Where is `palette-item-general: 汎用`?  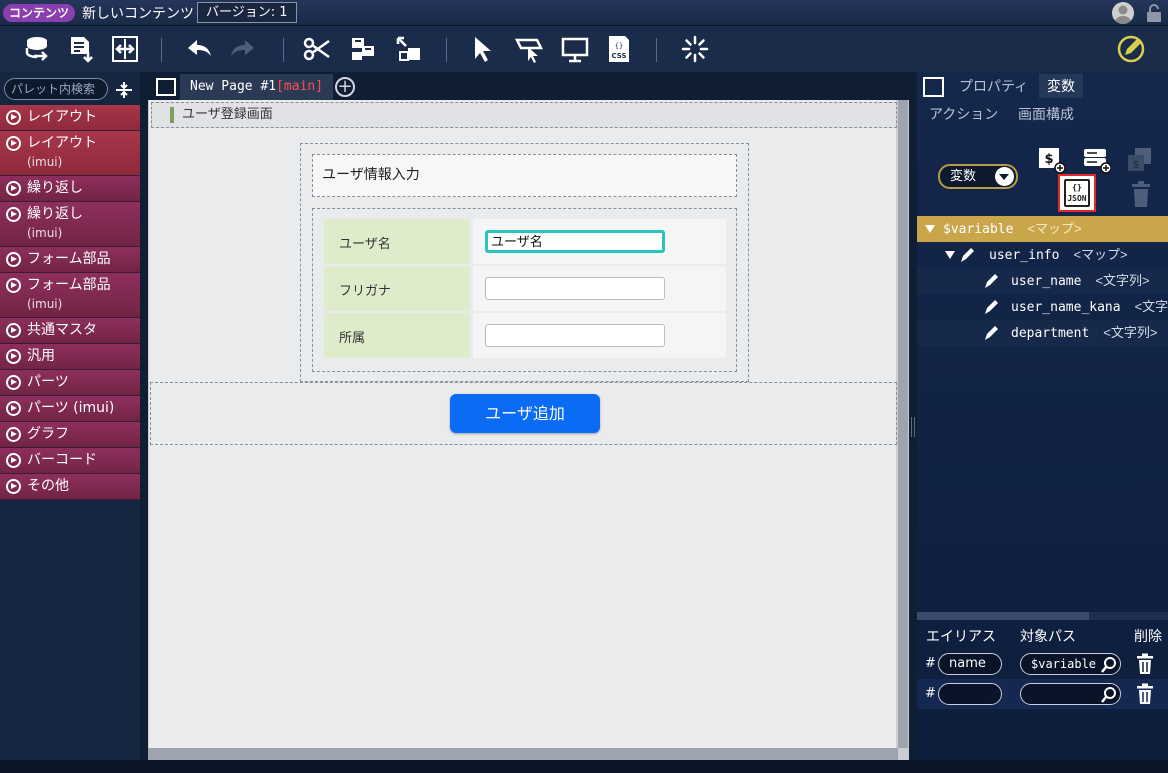
palette-item-general: 汎用 is located at coordinates (70, 357).